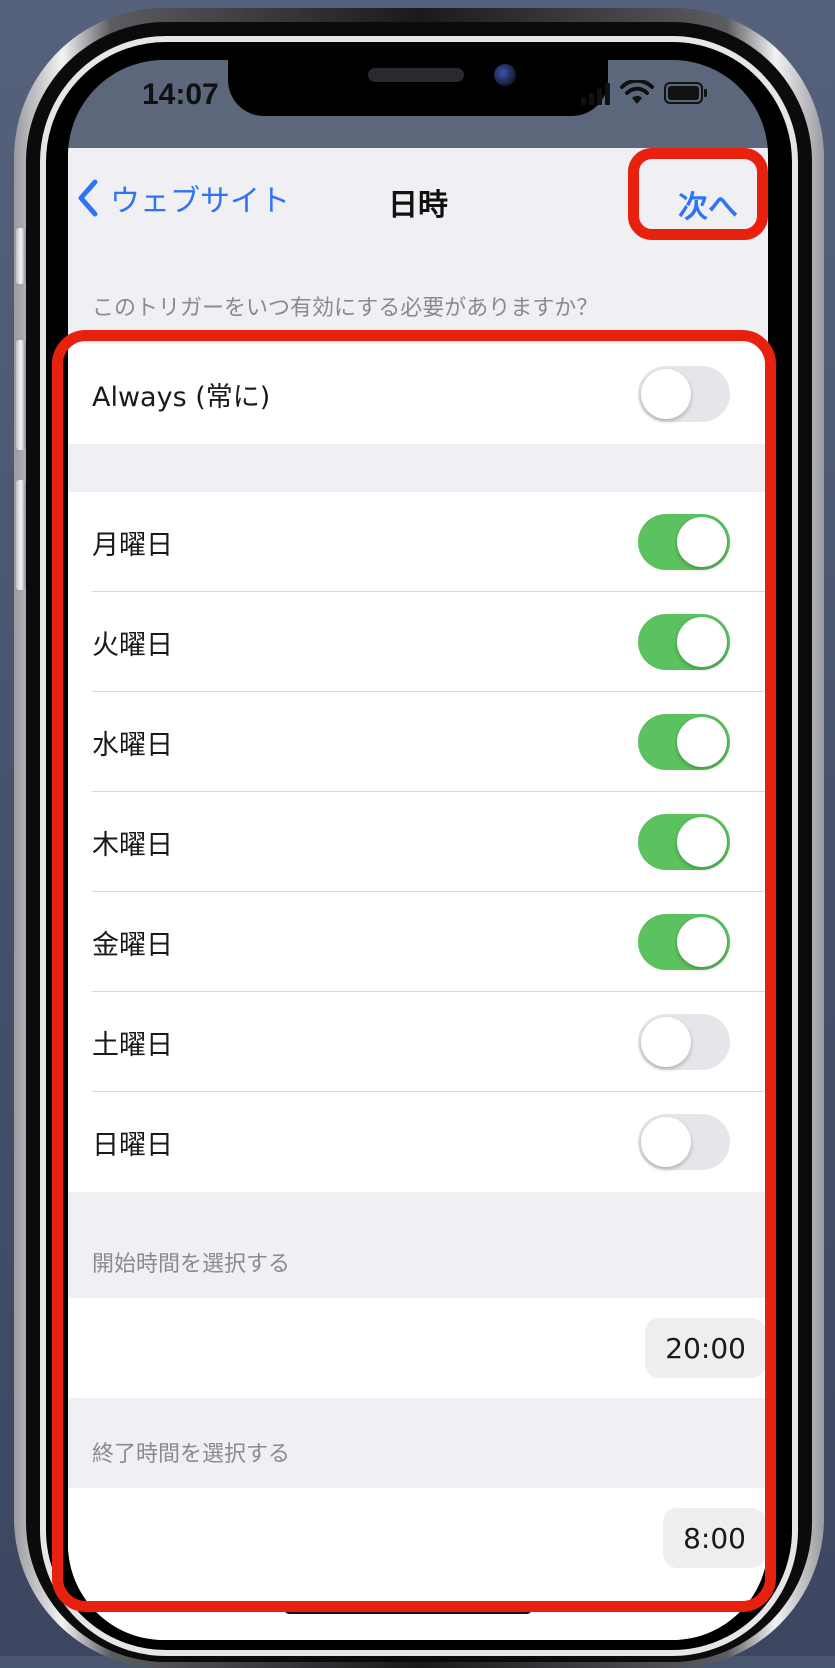 The width and height of the screenshot is (835, 1668). What do you see at coordinates (21, 256) in the screenshot?
I see `mute-switch` at bounding box center [21, 256].